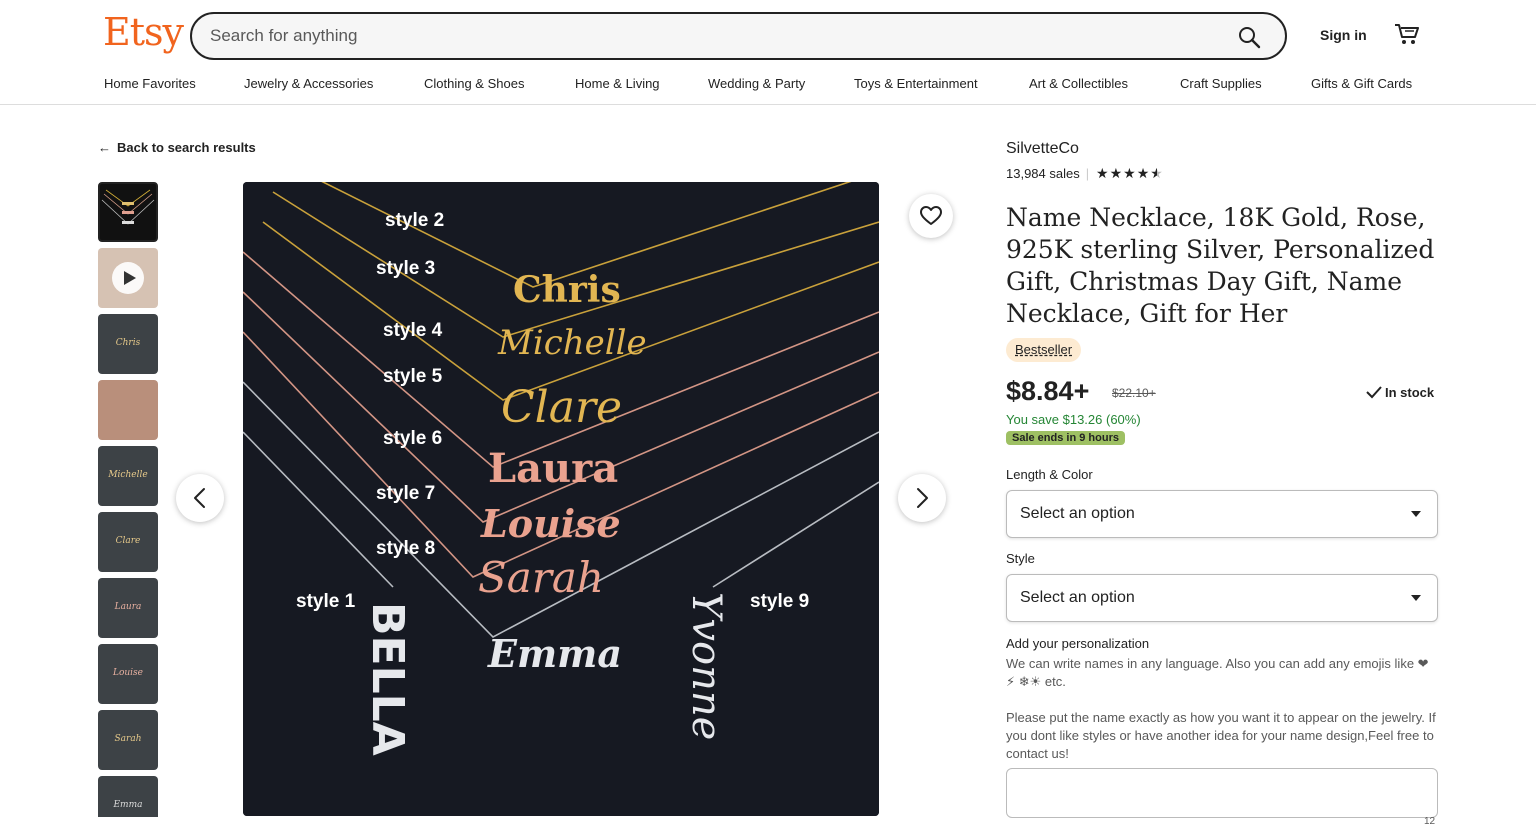 The width and height of the screenshot is (1536, 827). Describe the element at coordinates (412, 438) in the screenshot. I see `style-label: style 6` at that location.